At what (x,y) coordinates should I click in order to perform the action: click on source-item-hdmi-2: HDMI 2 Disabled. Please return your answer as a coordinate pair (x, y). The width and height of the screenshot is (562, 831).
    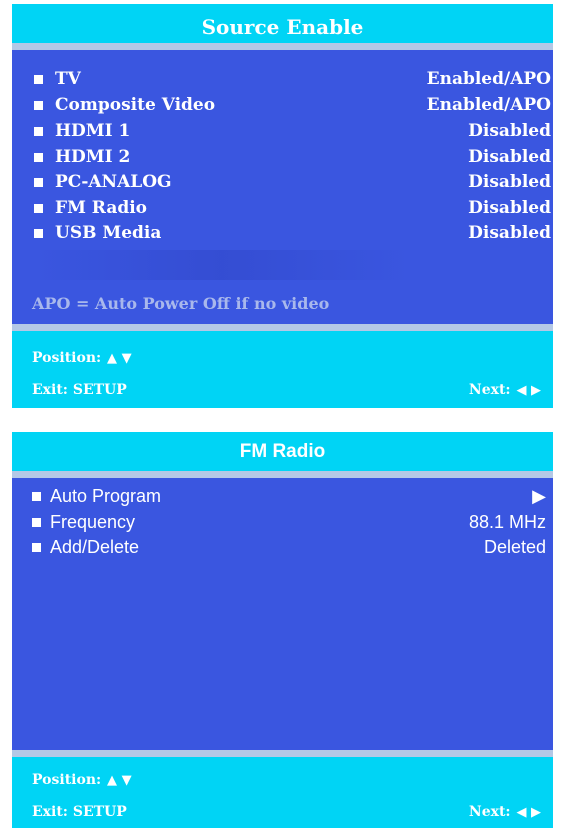
    Looking at the image, I should click on (282, 157).